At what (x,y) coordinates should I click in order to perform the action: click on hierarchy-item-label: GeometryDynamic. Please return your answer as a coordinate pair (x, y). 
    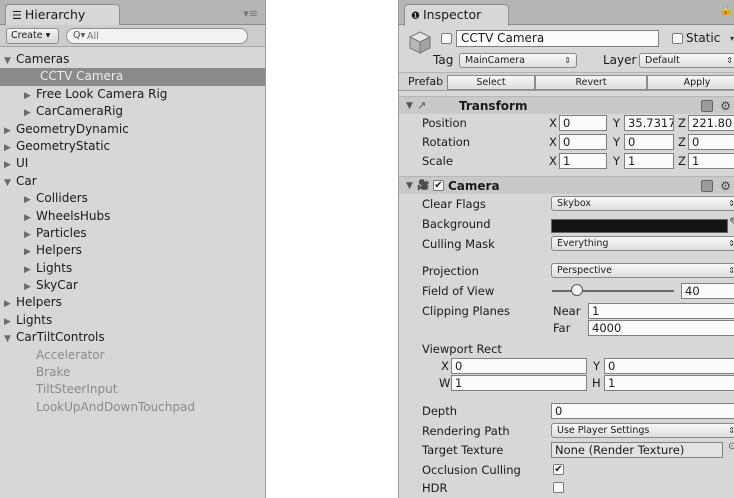
    Looking at the image, I should click on (72, 128).